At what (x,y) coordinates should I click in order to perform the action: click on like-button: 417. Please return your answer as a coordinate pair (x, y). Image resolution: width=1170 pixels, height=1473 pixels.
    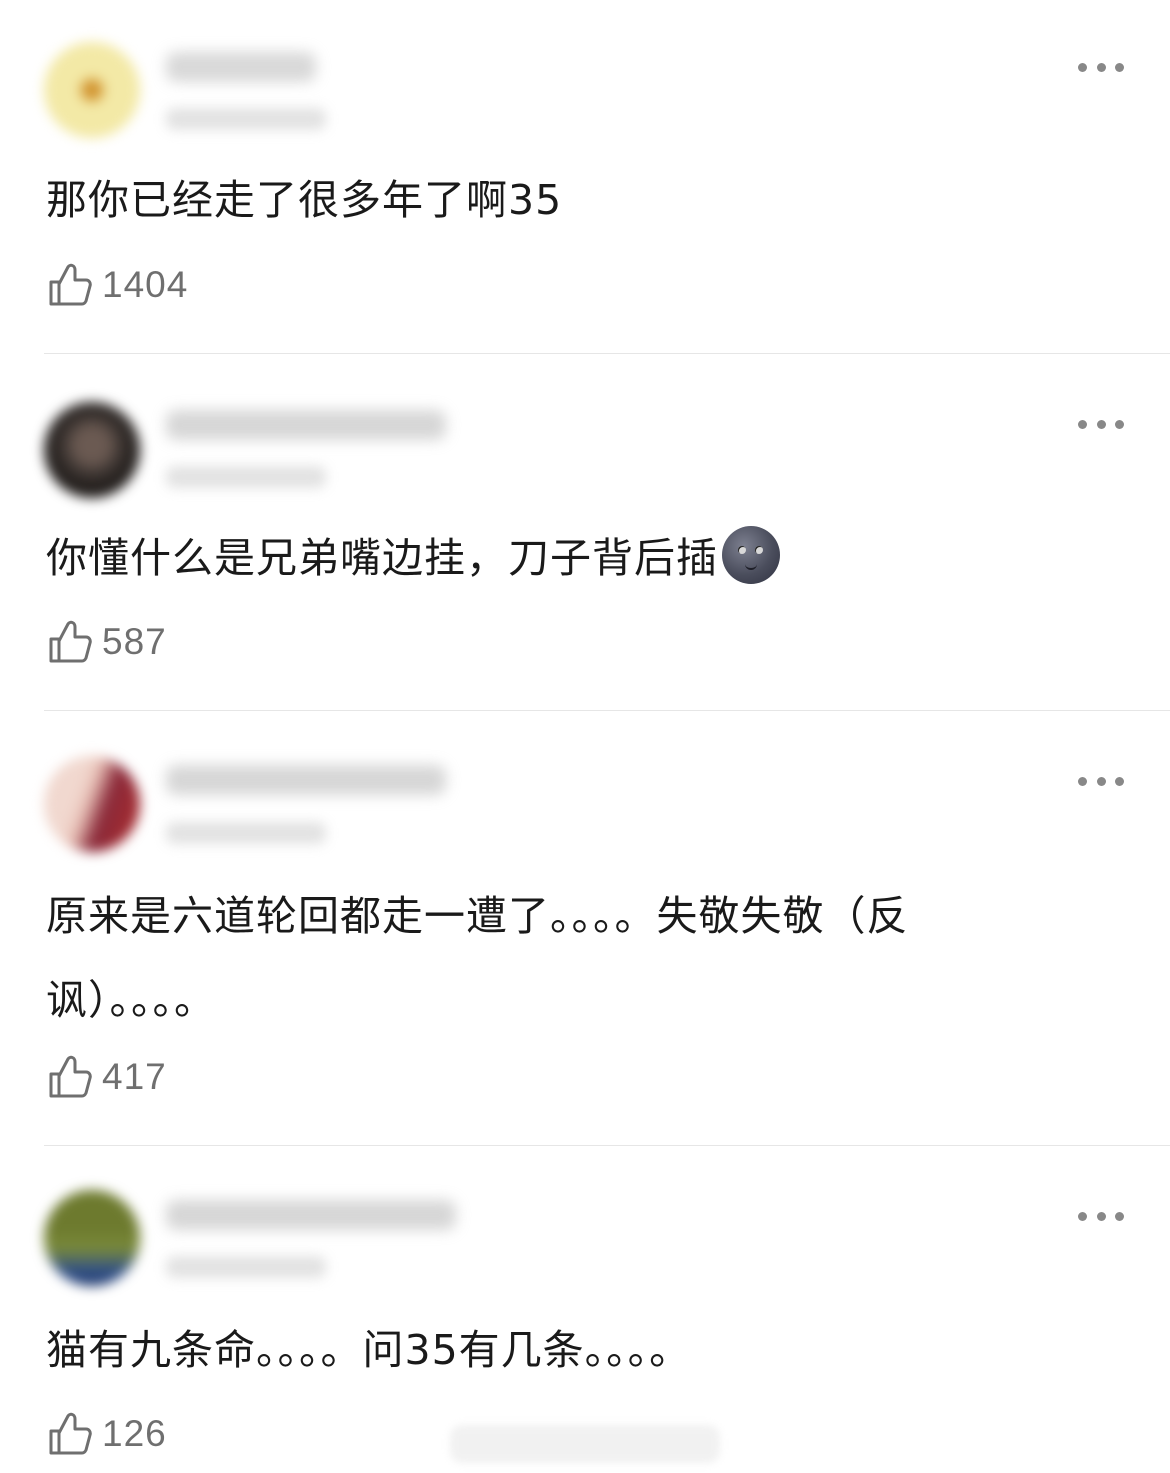
    Looking at the image, I should click on (107, 1077).